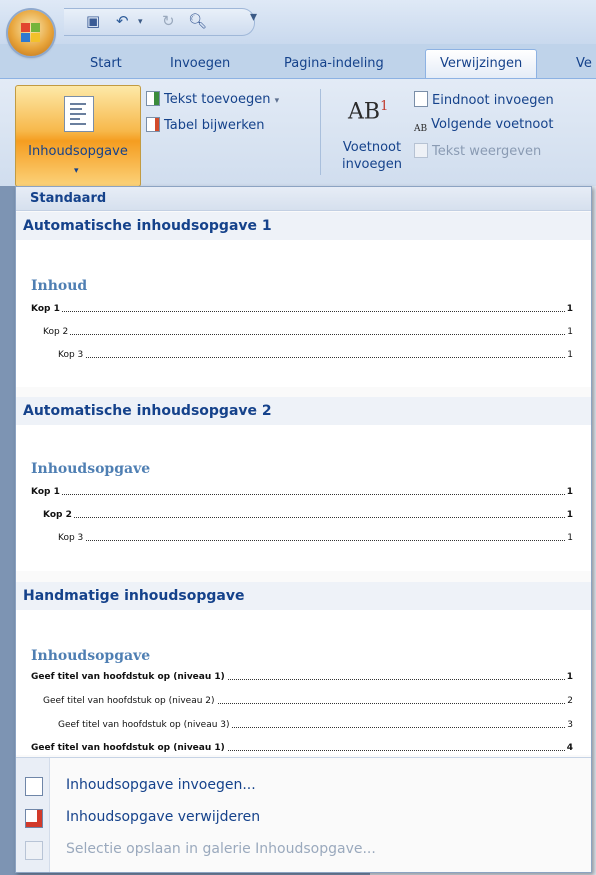 The image size is (596, 875). I want to click on remove-toc-label: Inhoudsopgave verwijderen, so click(163, 817).